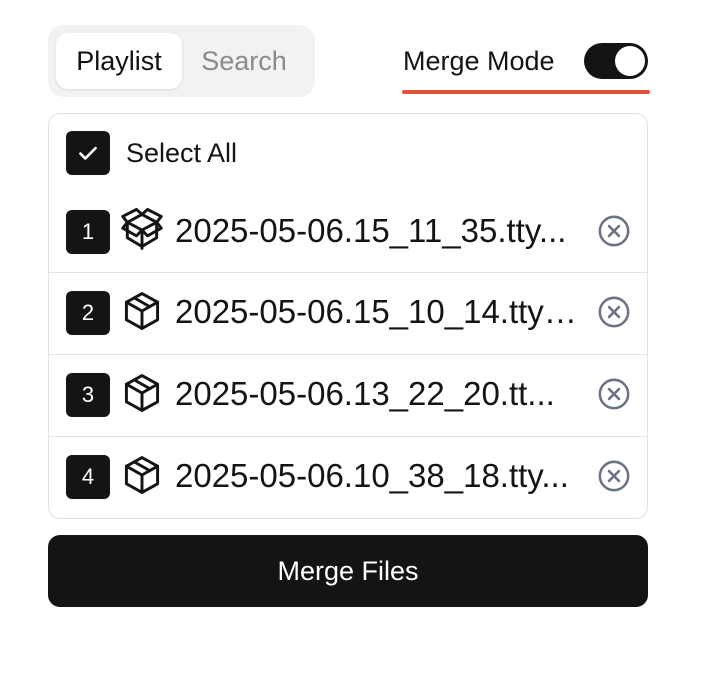 This screenshot has width=702, height=674. Describe the element at coordinates (348, 571) in the screenshot. I see `merge-files-button: Merge Files` at that location.